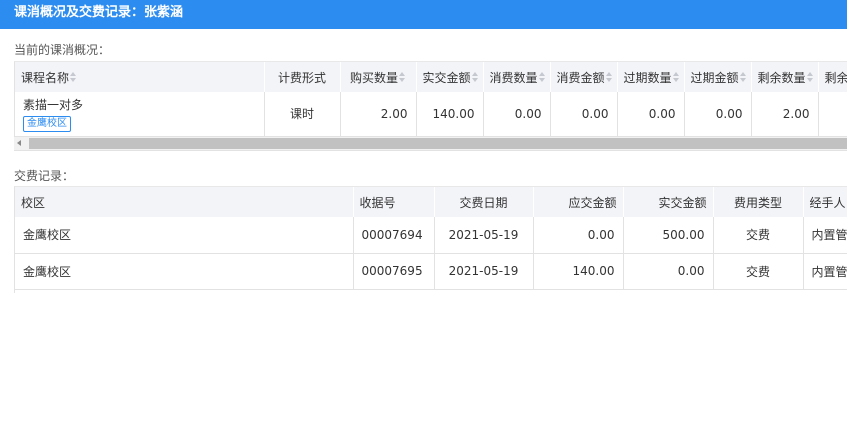 This screenshot has width=847, height=432. What do you see at coordinates (578, 202) in the screenshot?
I see `col-due-amount: 应交金额` at bounding box center [578, 202].